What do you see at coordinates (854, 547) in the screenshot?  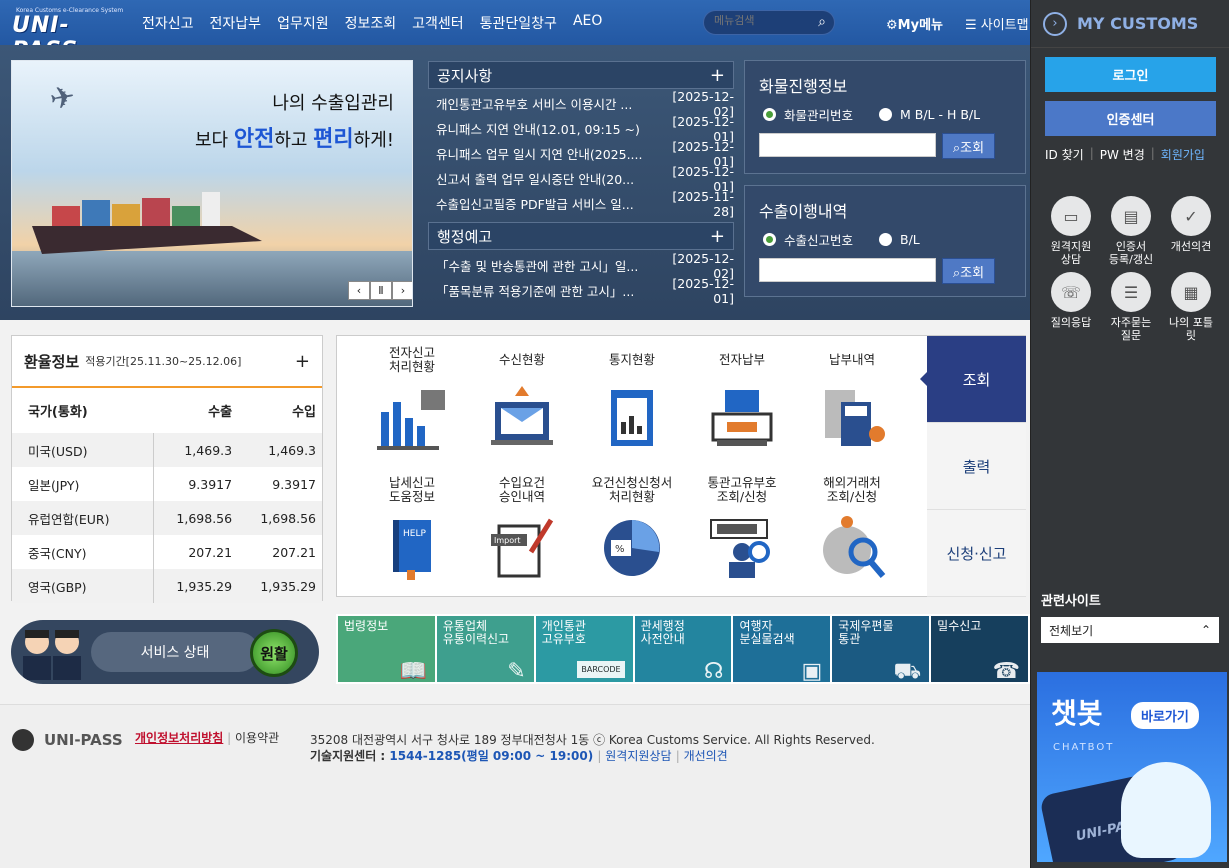 I see `globe-search-icon` at bounding box center [854, 547].